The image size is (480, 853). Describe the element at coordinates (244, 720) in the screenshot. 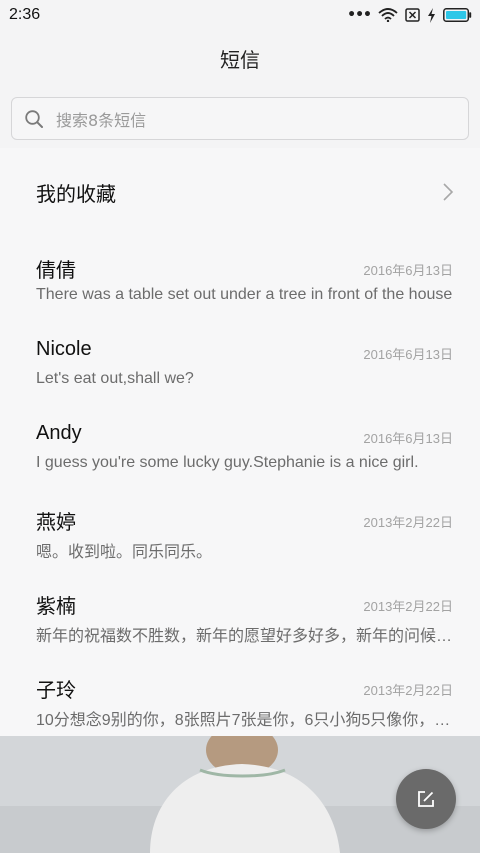

I see `message-preview: 10分想念9别的你，8张照片7张是你，6只小狗5只像你，4季如春` at that location.